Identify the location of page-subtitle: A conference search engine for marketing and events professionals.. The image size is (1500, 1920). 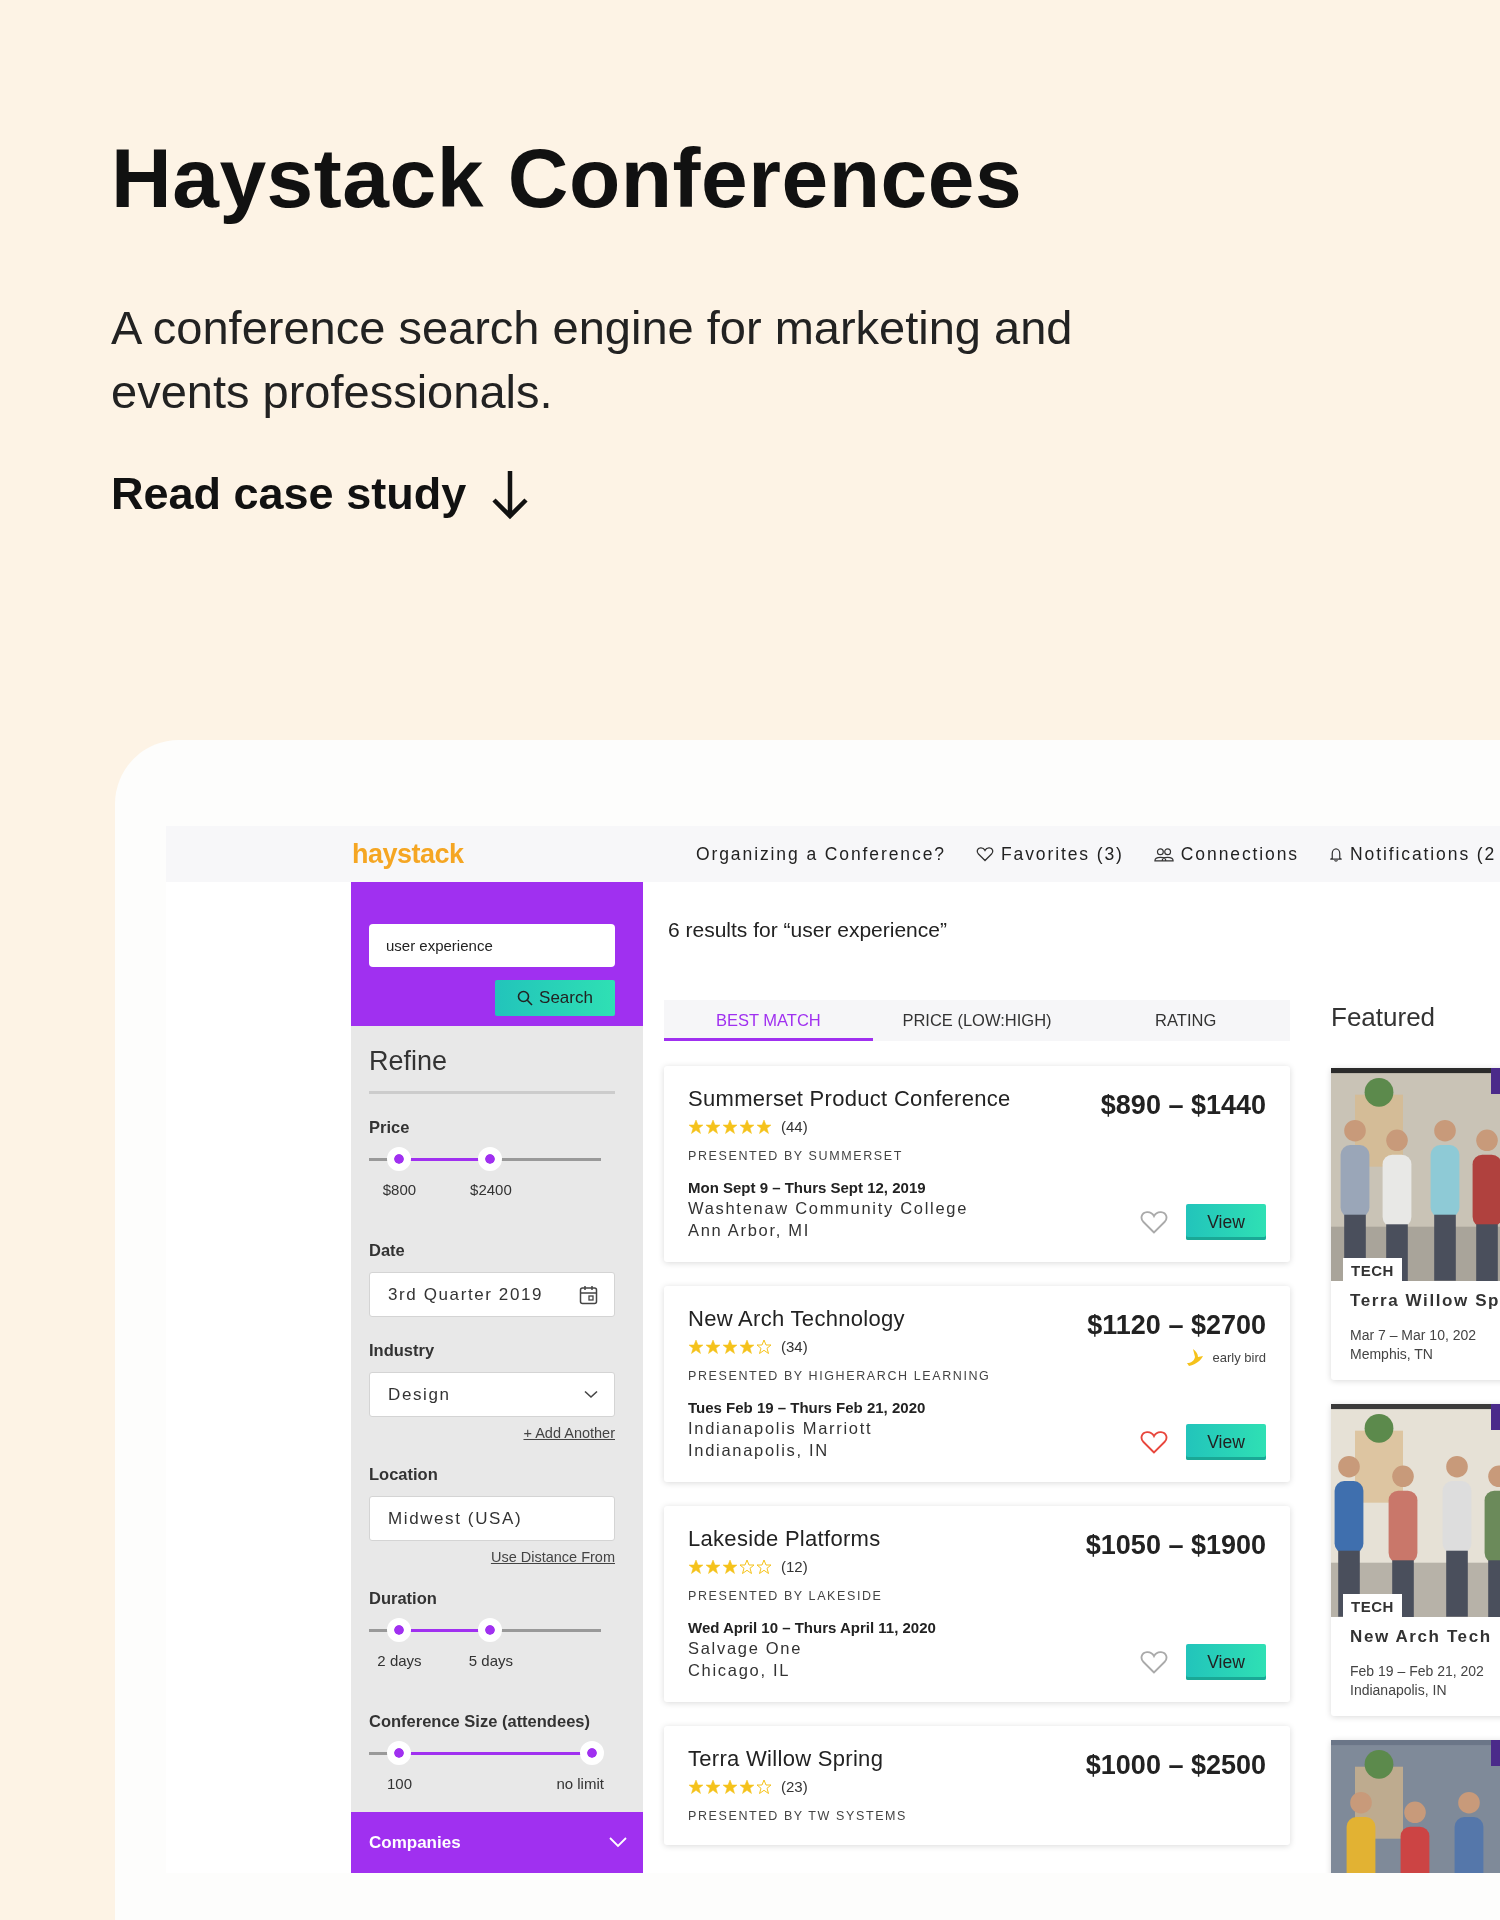
(592, 360).